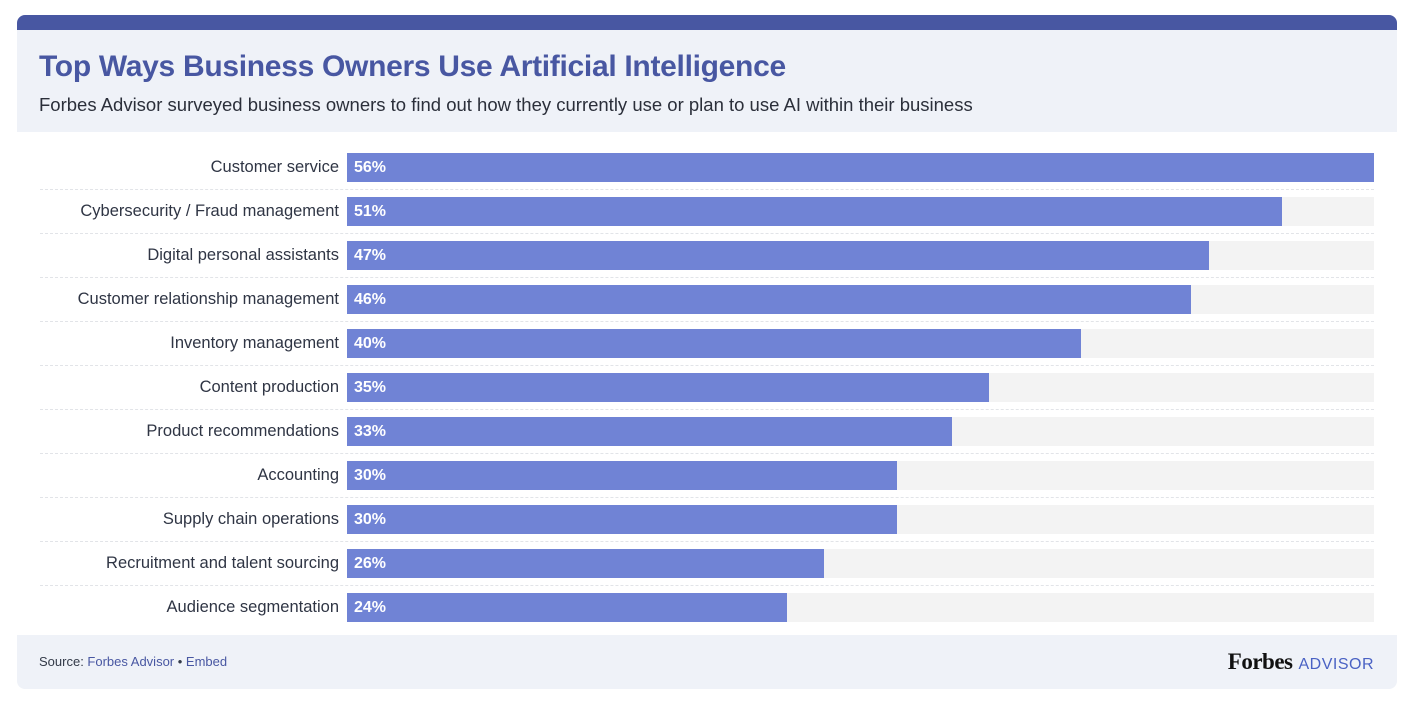 This screenshot has width=1410, height=704. Describe the element at coordinates (1260, 661) in the screenshot. I see `brand-forbes: Forbes` at that location.